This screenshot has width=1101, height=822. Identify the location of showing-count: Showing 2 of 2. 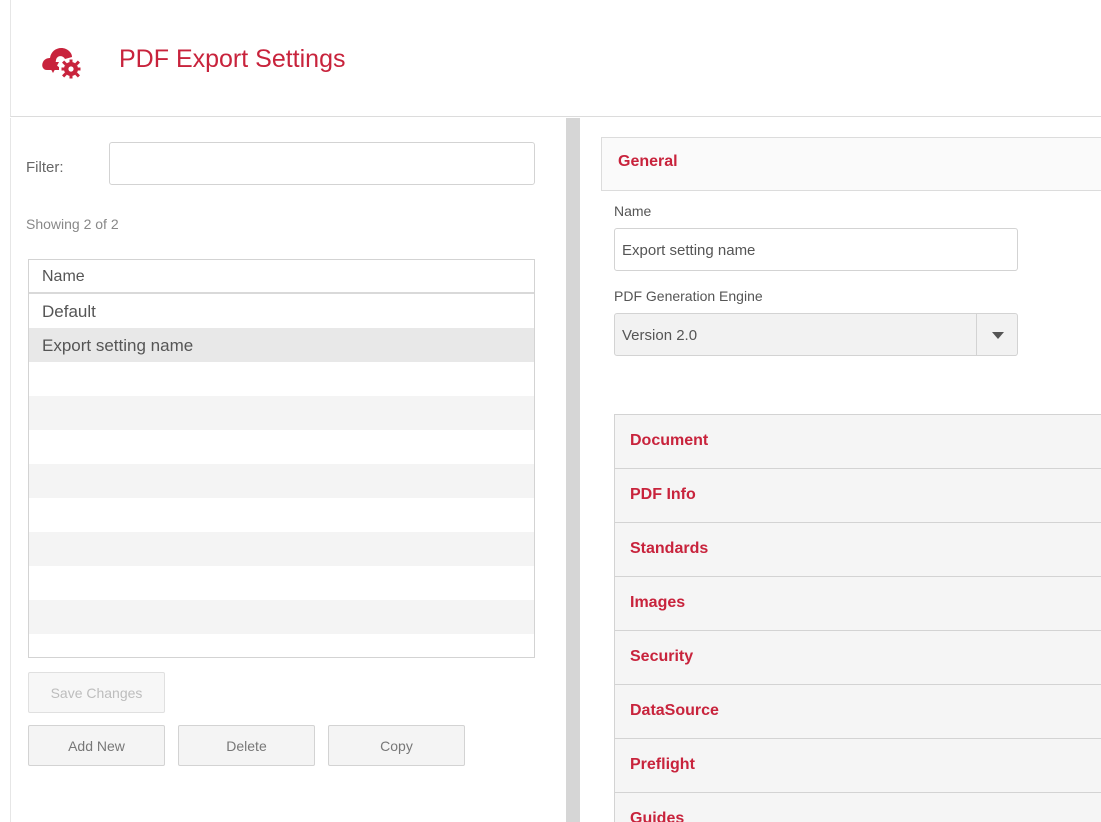
(72, 224).